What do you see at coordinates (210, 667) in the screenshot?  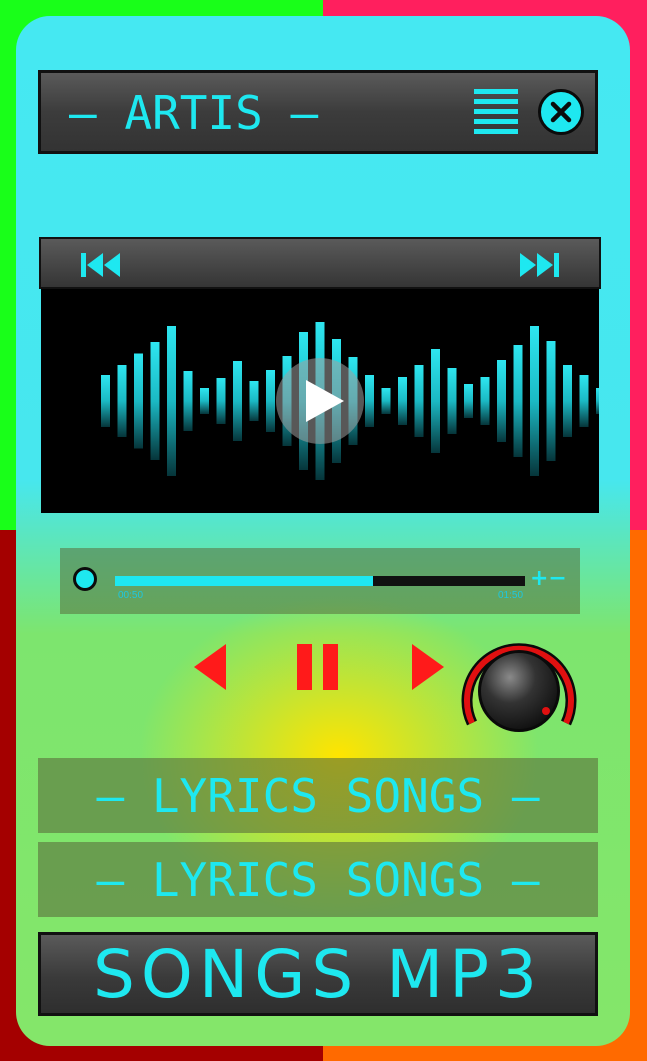 I see `previous-icon` at bounding box center [210, 667].